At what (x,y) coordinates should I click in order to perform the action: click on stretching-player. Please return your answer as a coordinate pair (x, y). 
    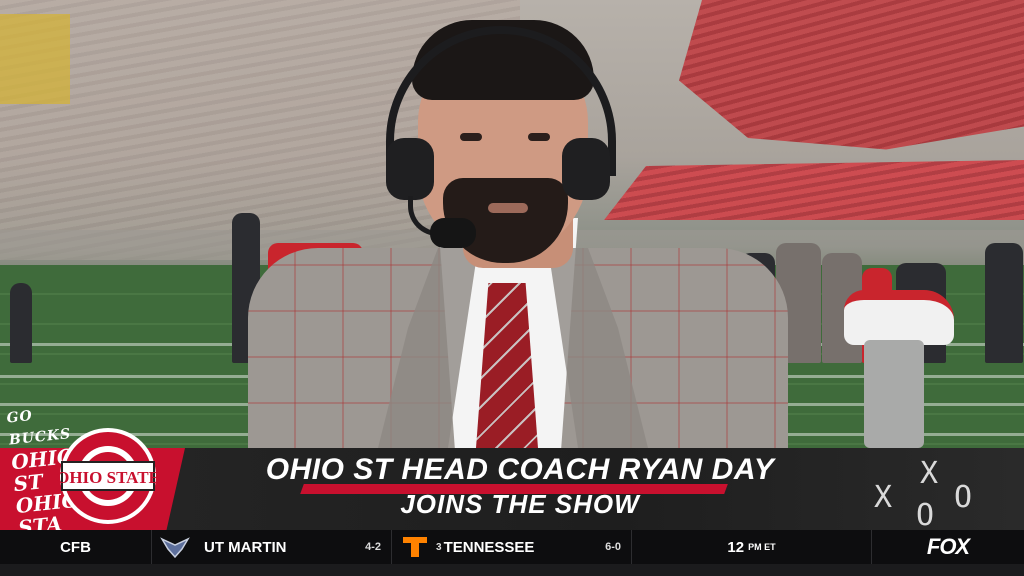
    Looking at the image, I should click on (899, 364).